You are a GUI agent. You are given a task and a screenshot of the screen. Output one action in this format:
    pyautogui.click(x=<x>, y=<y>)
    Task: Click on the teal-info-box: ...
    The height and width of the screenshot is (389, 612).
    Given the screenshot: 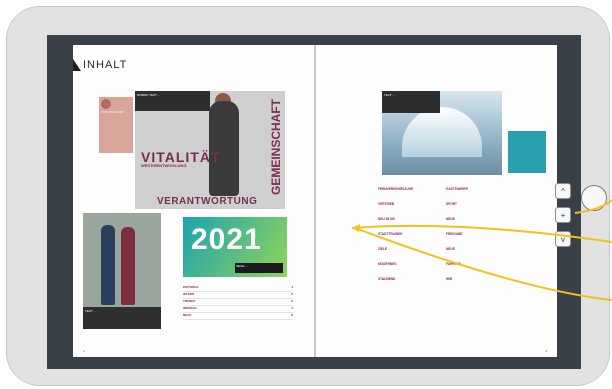 What is the action you would take?
    pyautogui.click(x=527, y=152)
    